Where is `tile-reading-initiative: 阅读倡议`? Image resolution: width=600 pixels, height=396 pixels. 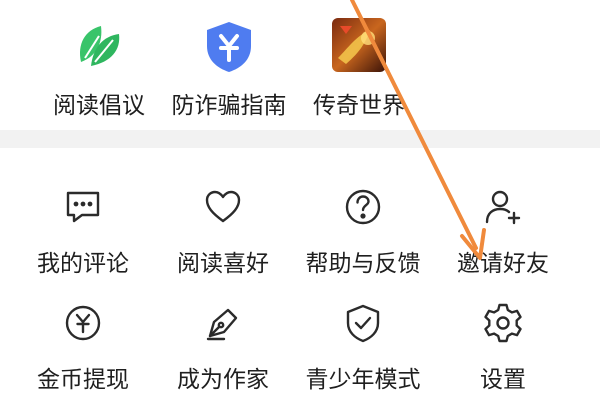
tile-reading-initiative: 阅读倡议 is located at coordinates (99, 62).